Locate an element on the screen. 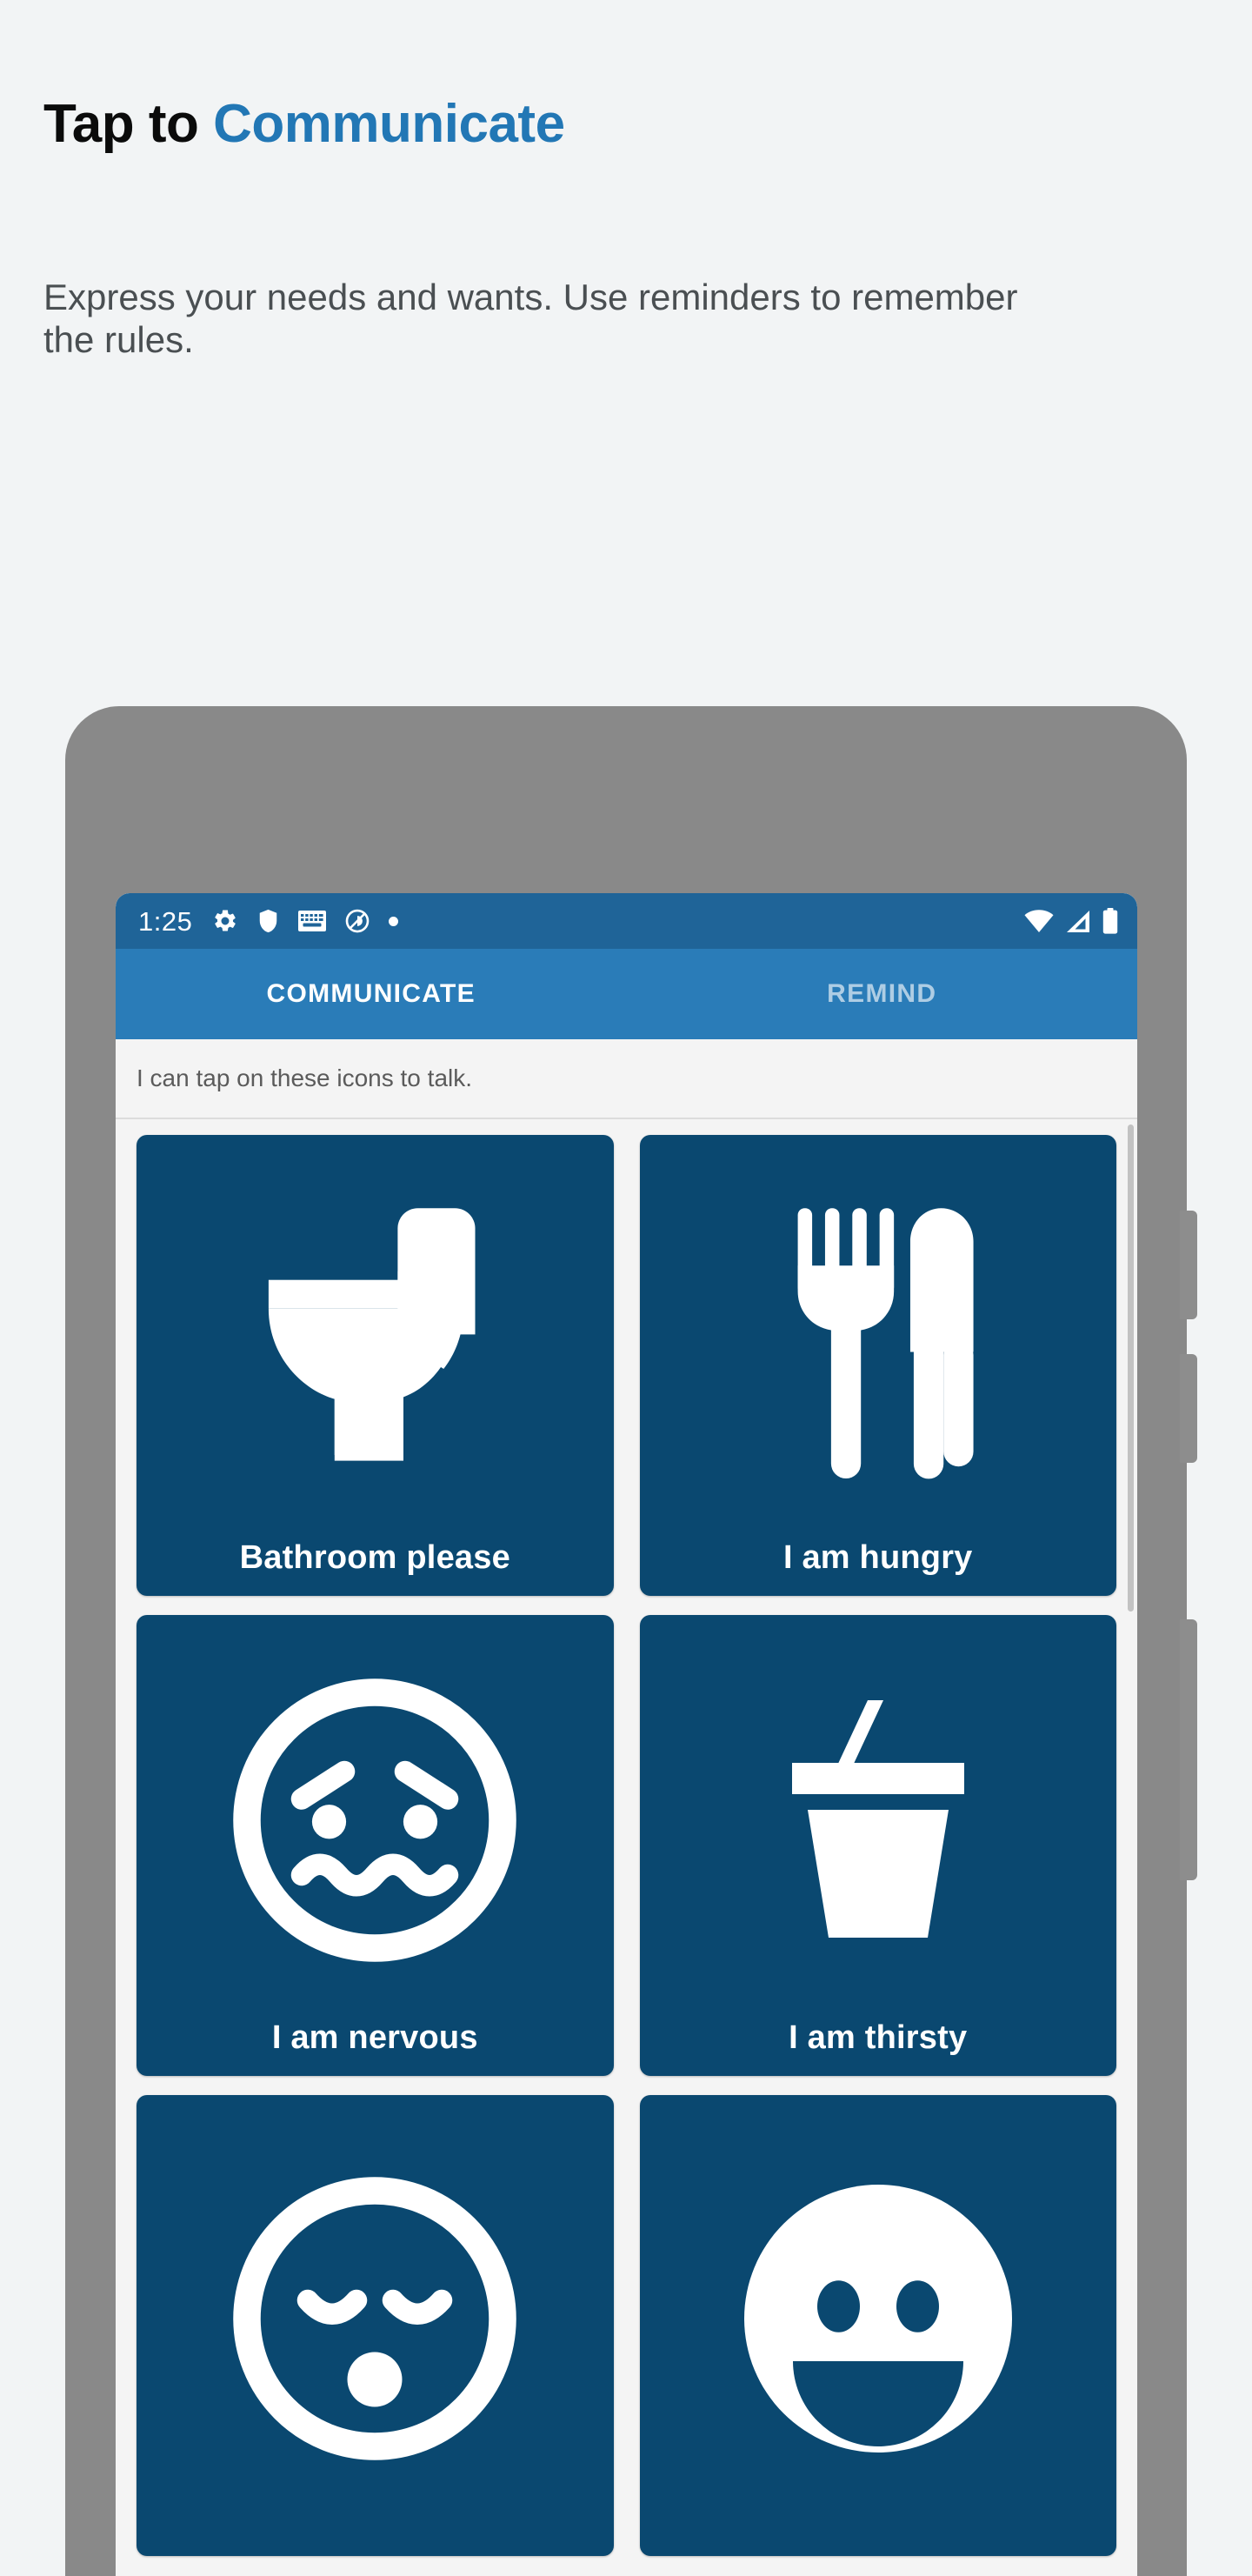 Image resolution: width=1252 pixels, height=2576 pixels. status-bar-left-icons is located at coordinates (305, 921).